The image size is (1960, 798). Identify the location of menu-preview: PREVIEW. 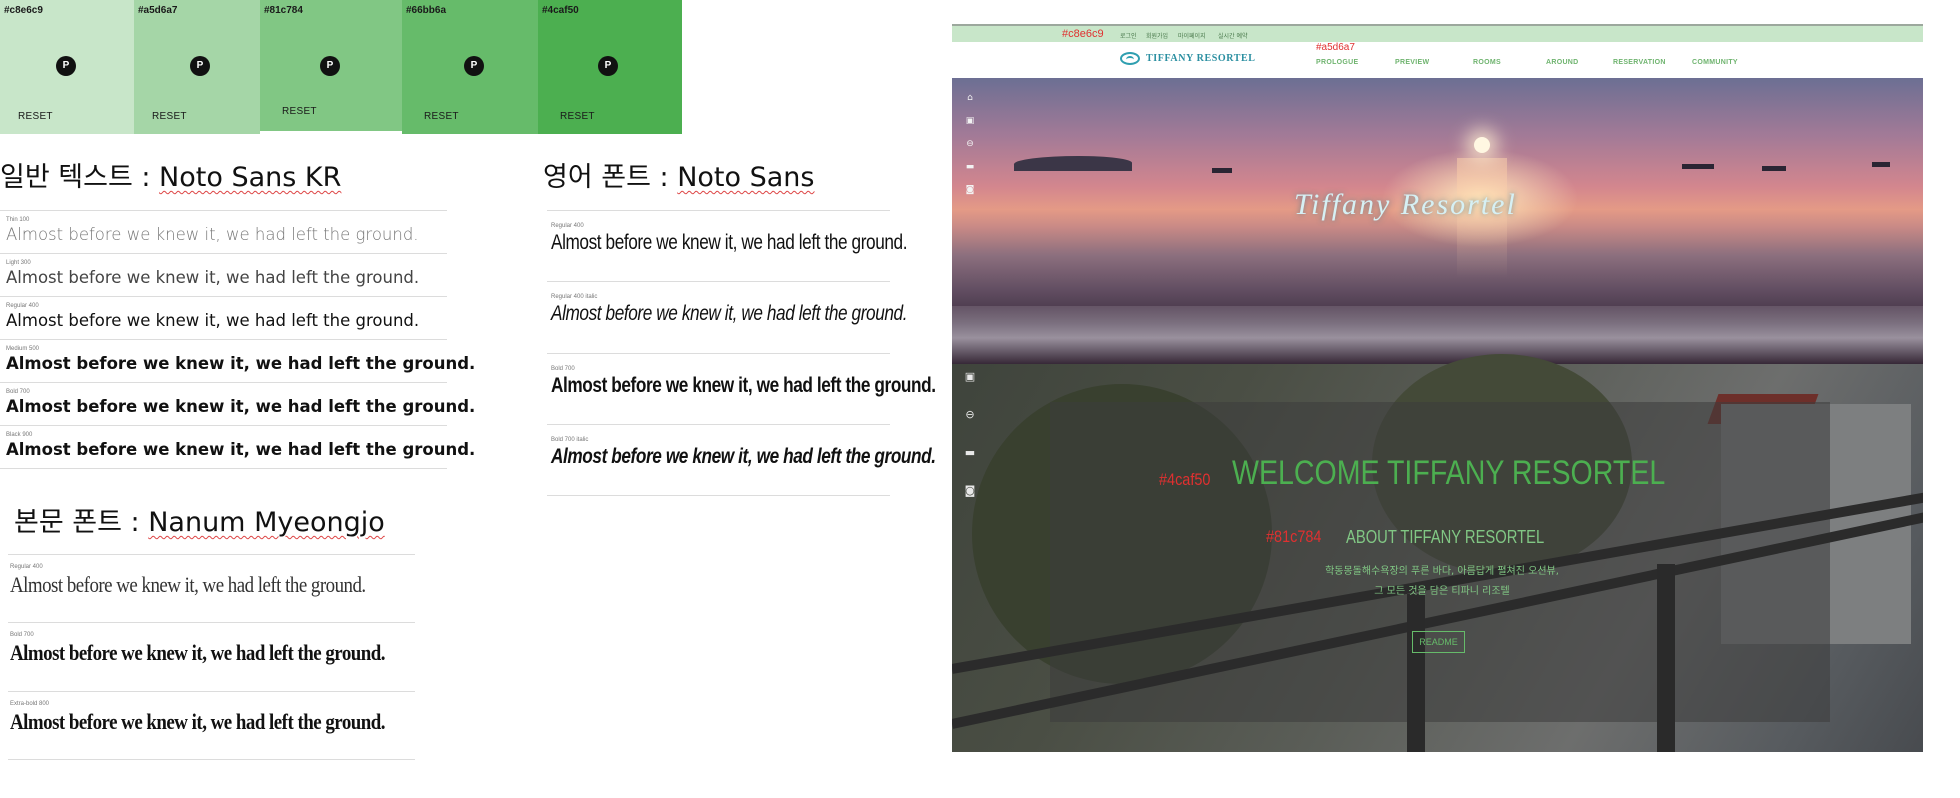
(1412, 62).